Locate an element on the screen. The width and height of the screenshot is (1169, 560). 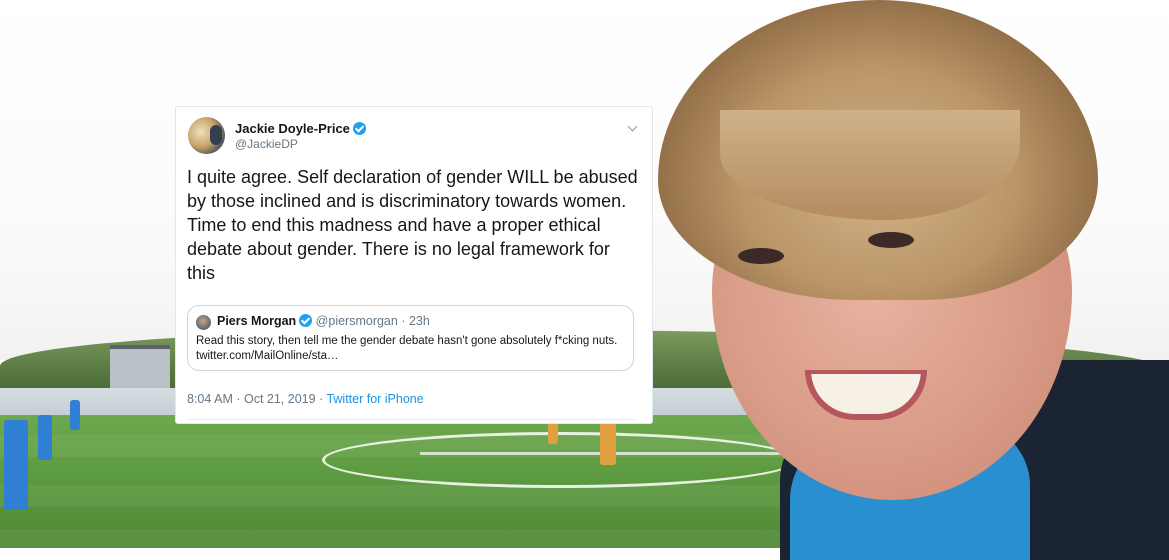
quoted-author-avatar is located at coordinates (203, 322).